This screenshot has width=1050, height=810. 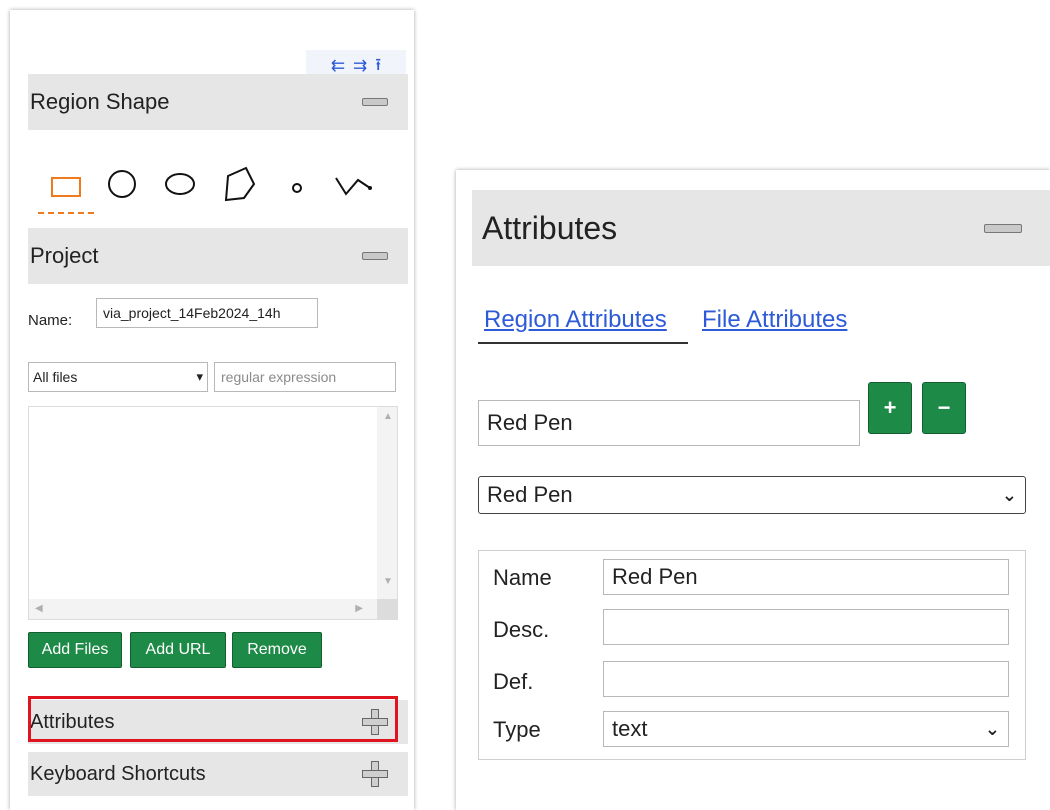 I want to click on attributes-panel-header: Attributes, so click(x=761, y=228).